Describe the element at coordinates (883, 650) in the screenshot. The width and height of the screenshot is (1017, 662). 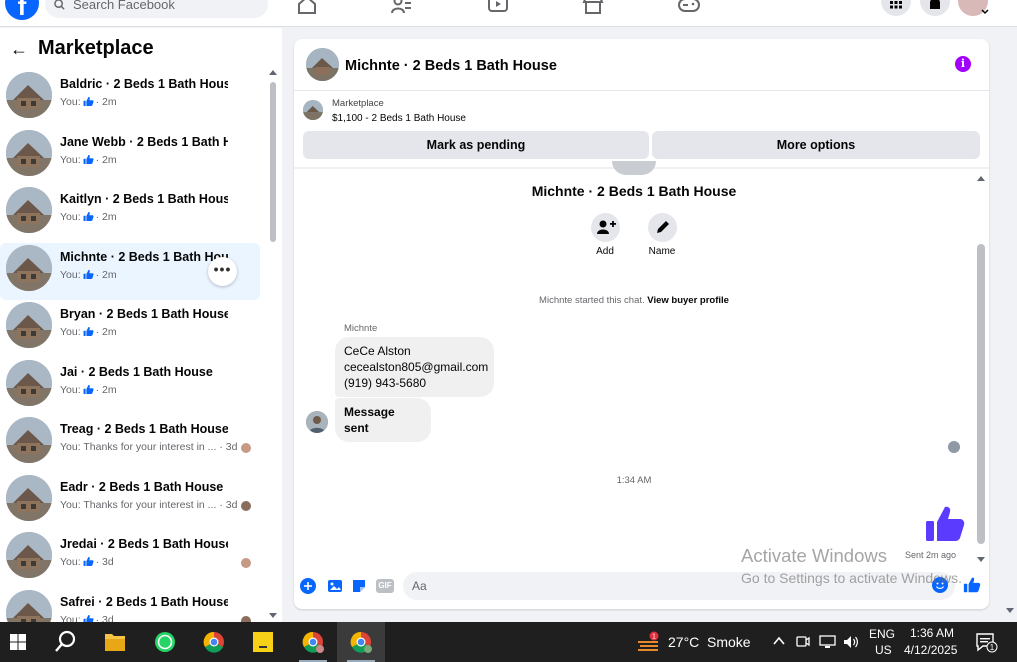
I see `keyboard-layout: US` at that location.